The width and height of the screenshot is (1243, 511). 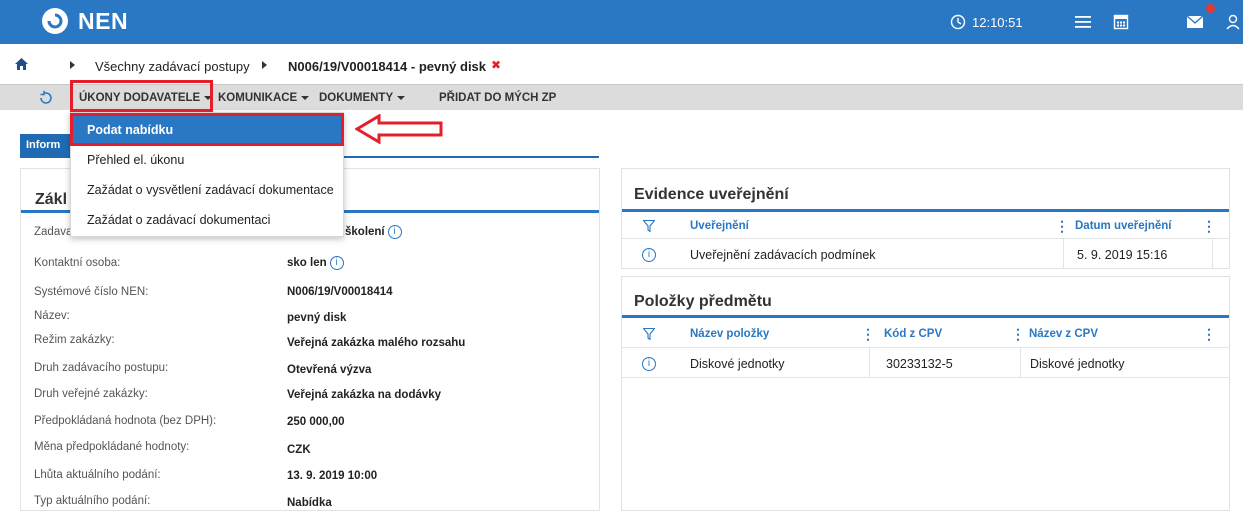 I want to click on field-value: CZK, so click(x=299, y=450).